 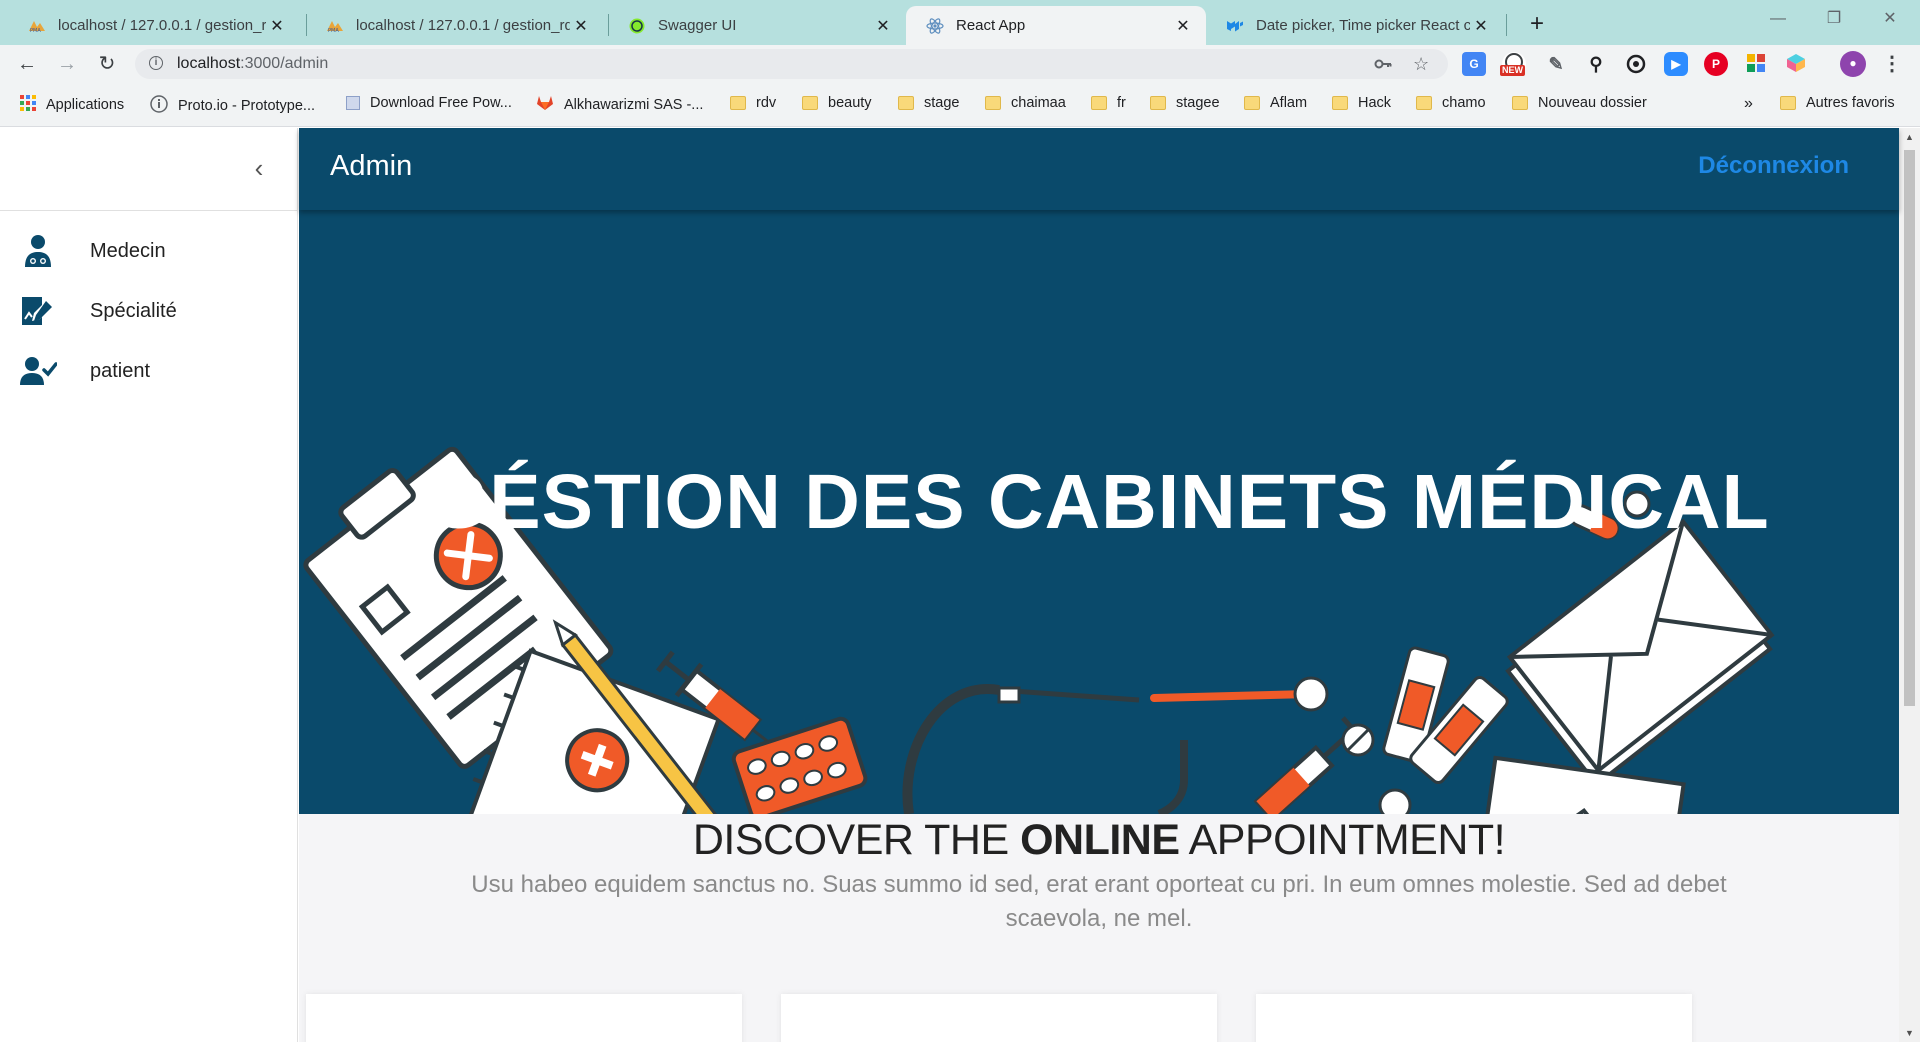 What do you see at coordinates (1909, 1033) in the screenshot?
I see `scroll-down-icon: ▼` at bounding box center [1909, 1033].